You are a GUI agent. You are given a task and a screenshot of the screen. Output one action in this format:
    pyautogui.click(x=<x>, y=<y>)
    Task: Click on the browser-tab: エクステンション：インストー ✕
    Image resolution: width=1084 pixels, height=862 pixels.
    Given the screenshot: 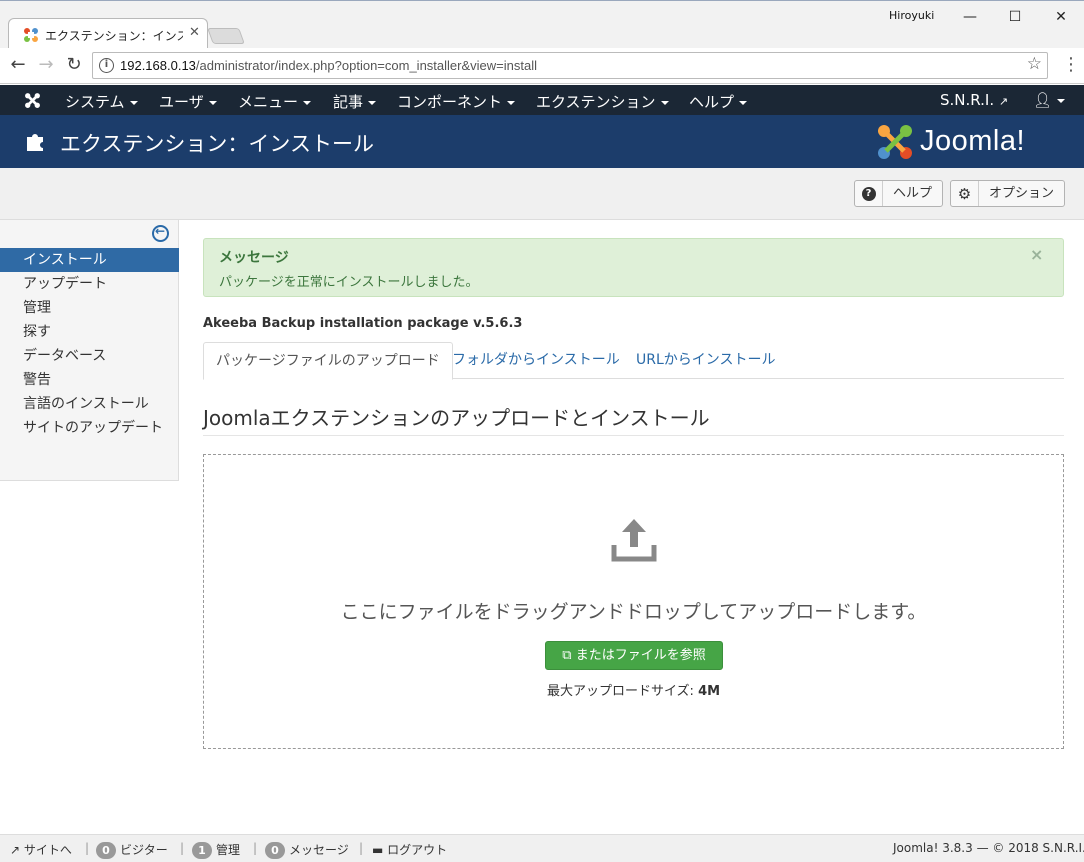 What is the action you would take?
    pyautogui.click(x=108, y=33)
    